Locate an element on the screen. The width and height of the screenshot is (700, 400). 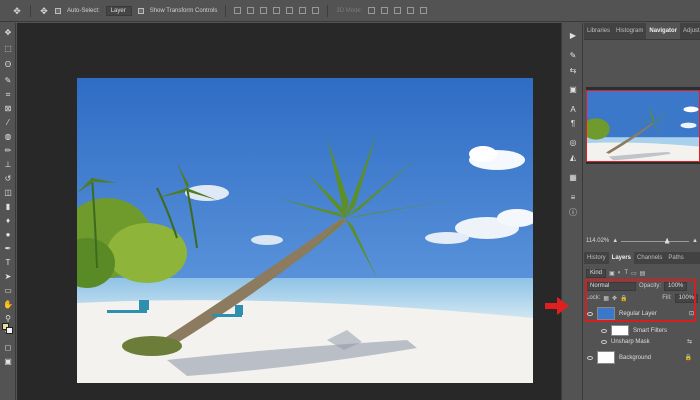
pan-icon is located at coordinates (398, 10).